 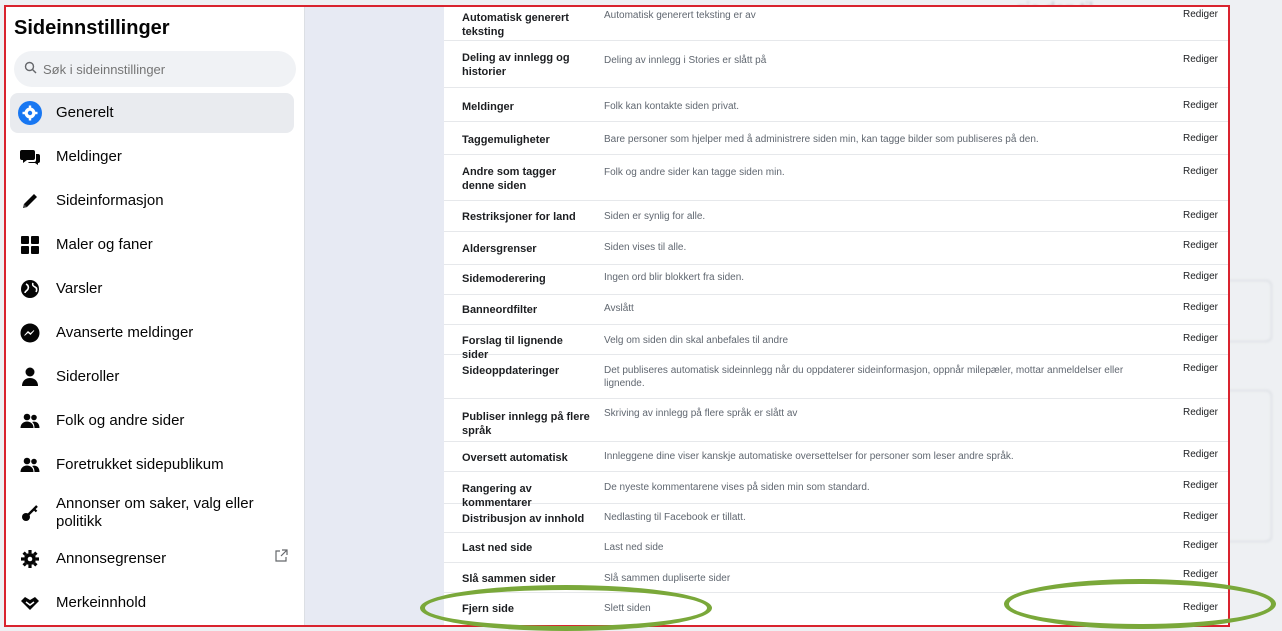 I want to click on setting-name: Publiser innlegg på flere språk, so click(x=526, y=424).